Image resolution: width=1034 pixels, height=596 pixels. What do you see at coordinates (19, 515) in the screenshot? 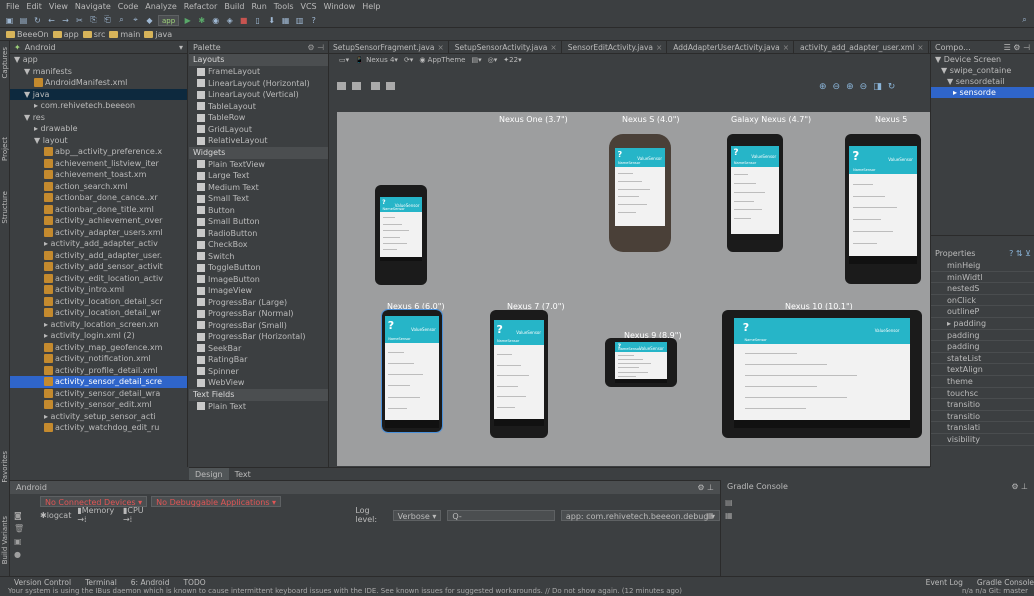
I see `camera-icon: ◙` at bounding box center [19, 515].